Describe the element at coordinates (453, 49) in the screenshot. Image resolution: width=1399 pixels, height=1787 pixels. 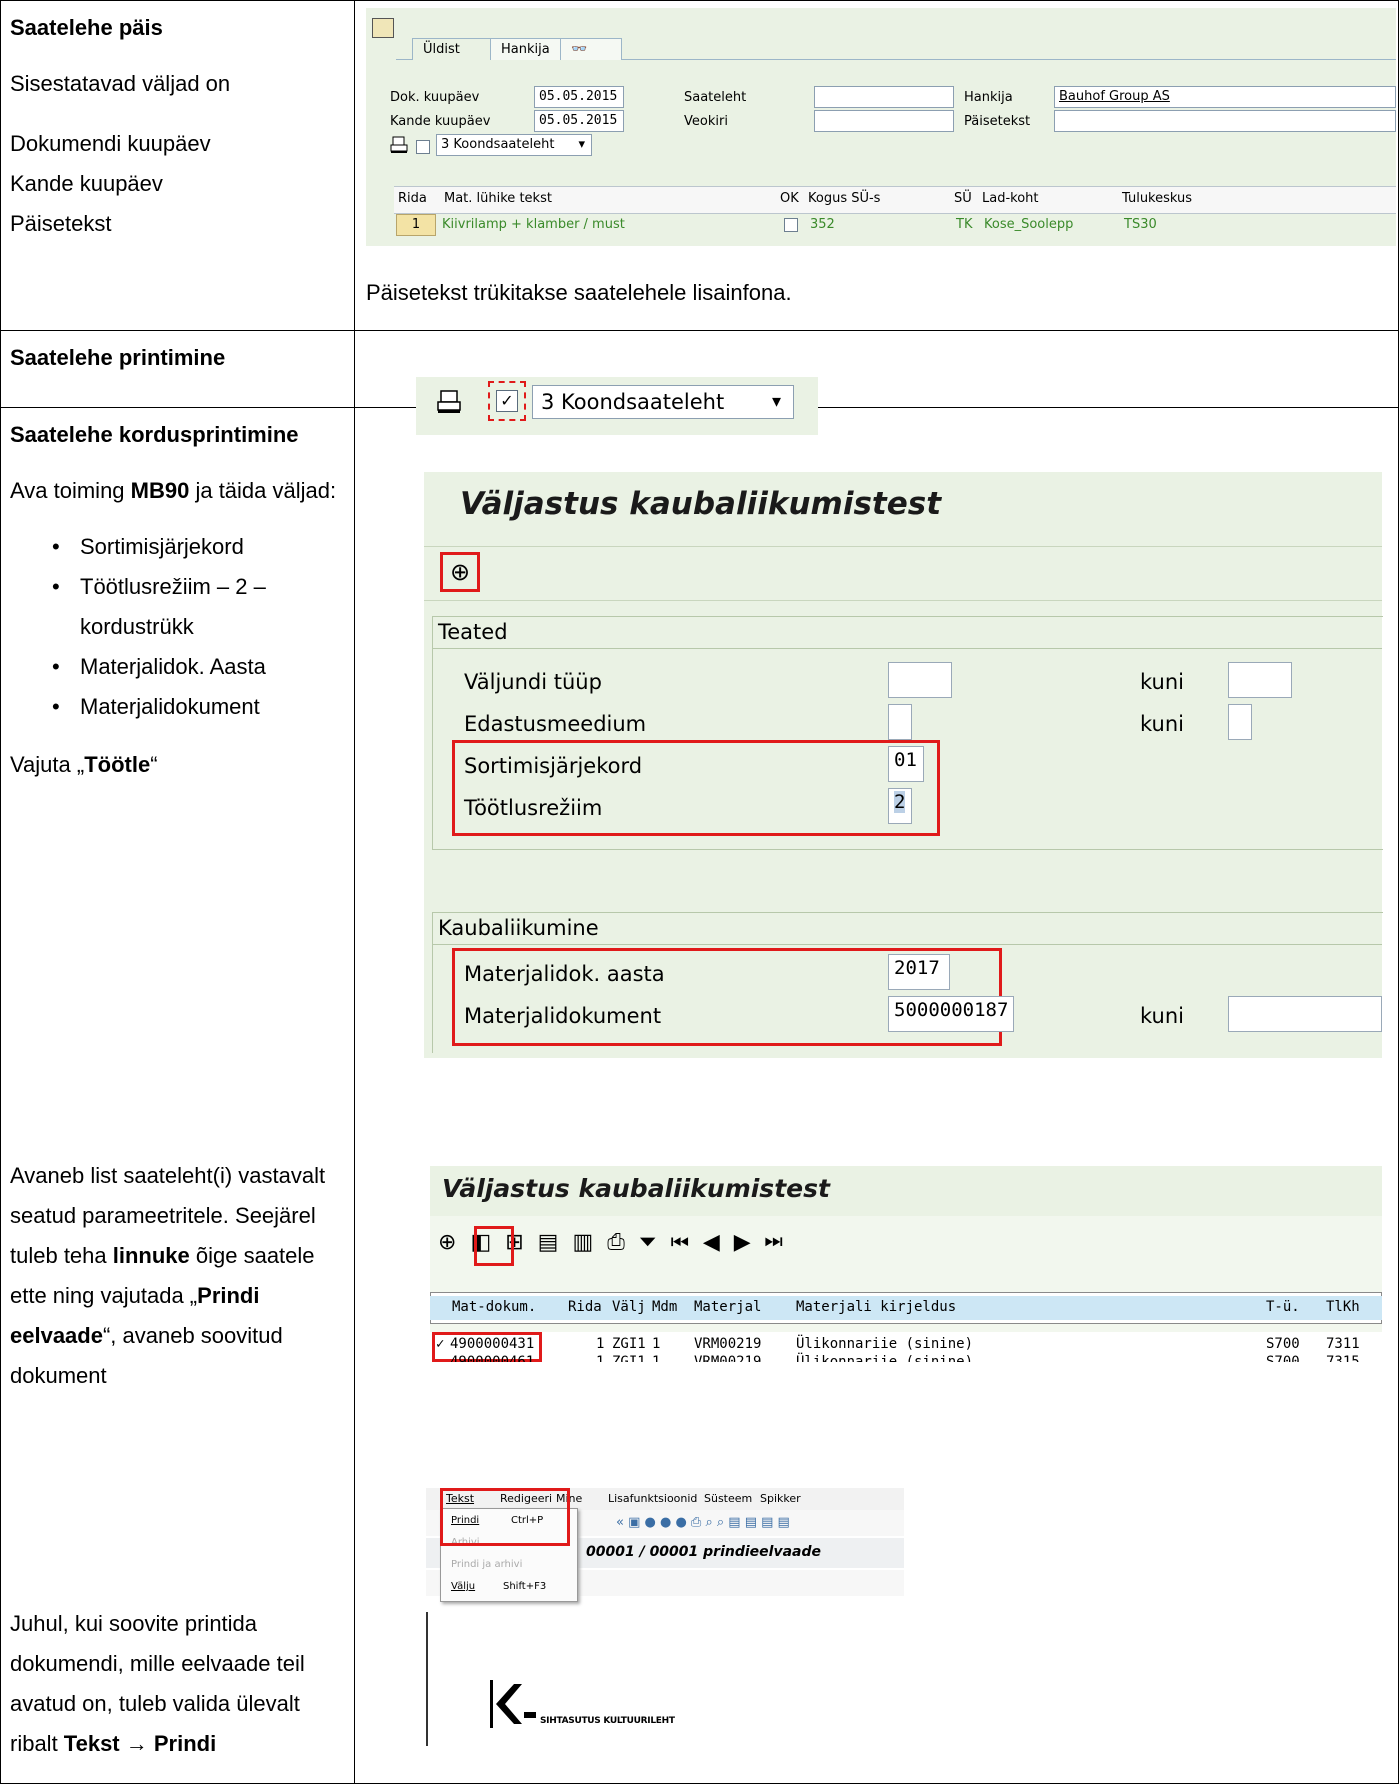
I see `tab-uldist: Üldist` at that location.